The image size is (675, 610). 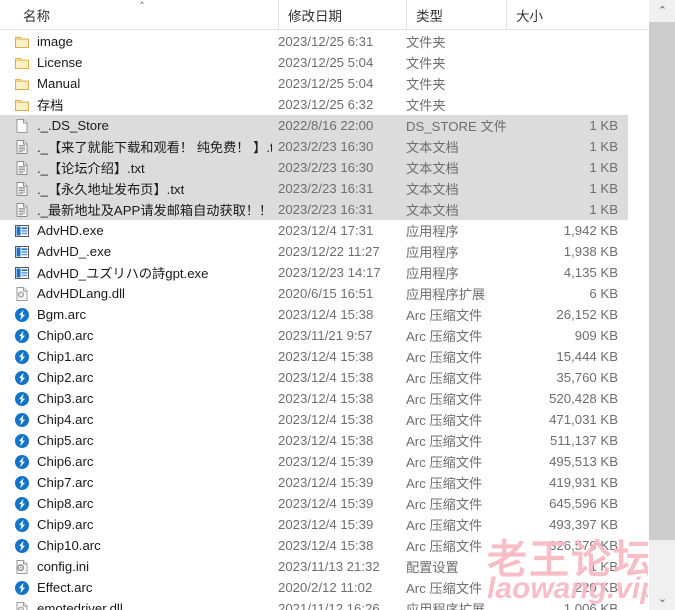 I want to click on scrollbar-thumb, so click(x=662, y=281).